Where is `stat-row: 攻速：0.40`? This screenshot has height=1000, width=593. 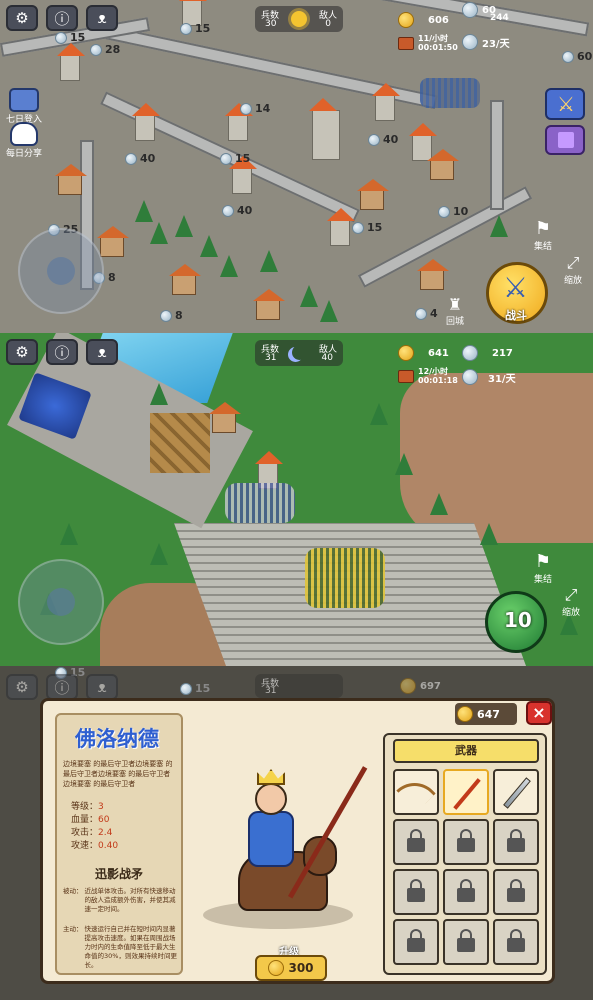 stat-row: 攻速：0.40 is located at coordinates (95, 846).